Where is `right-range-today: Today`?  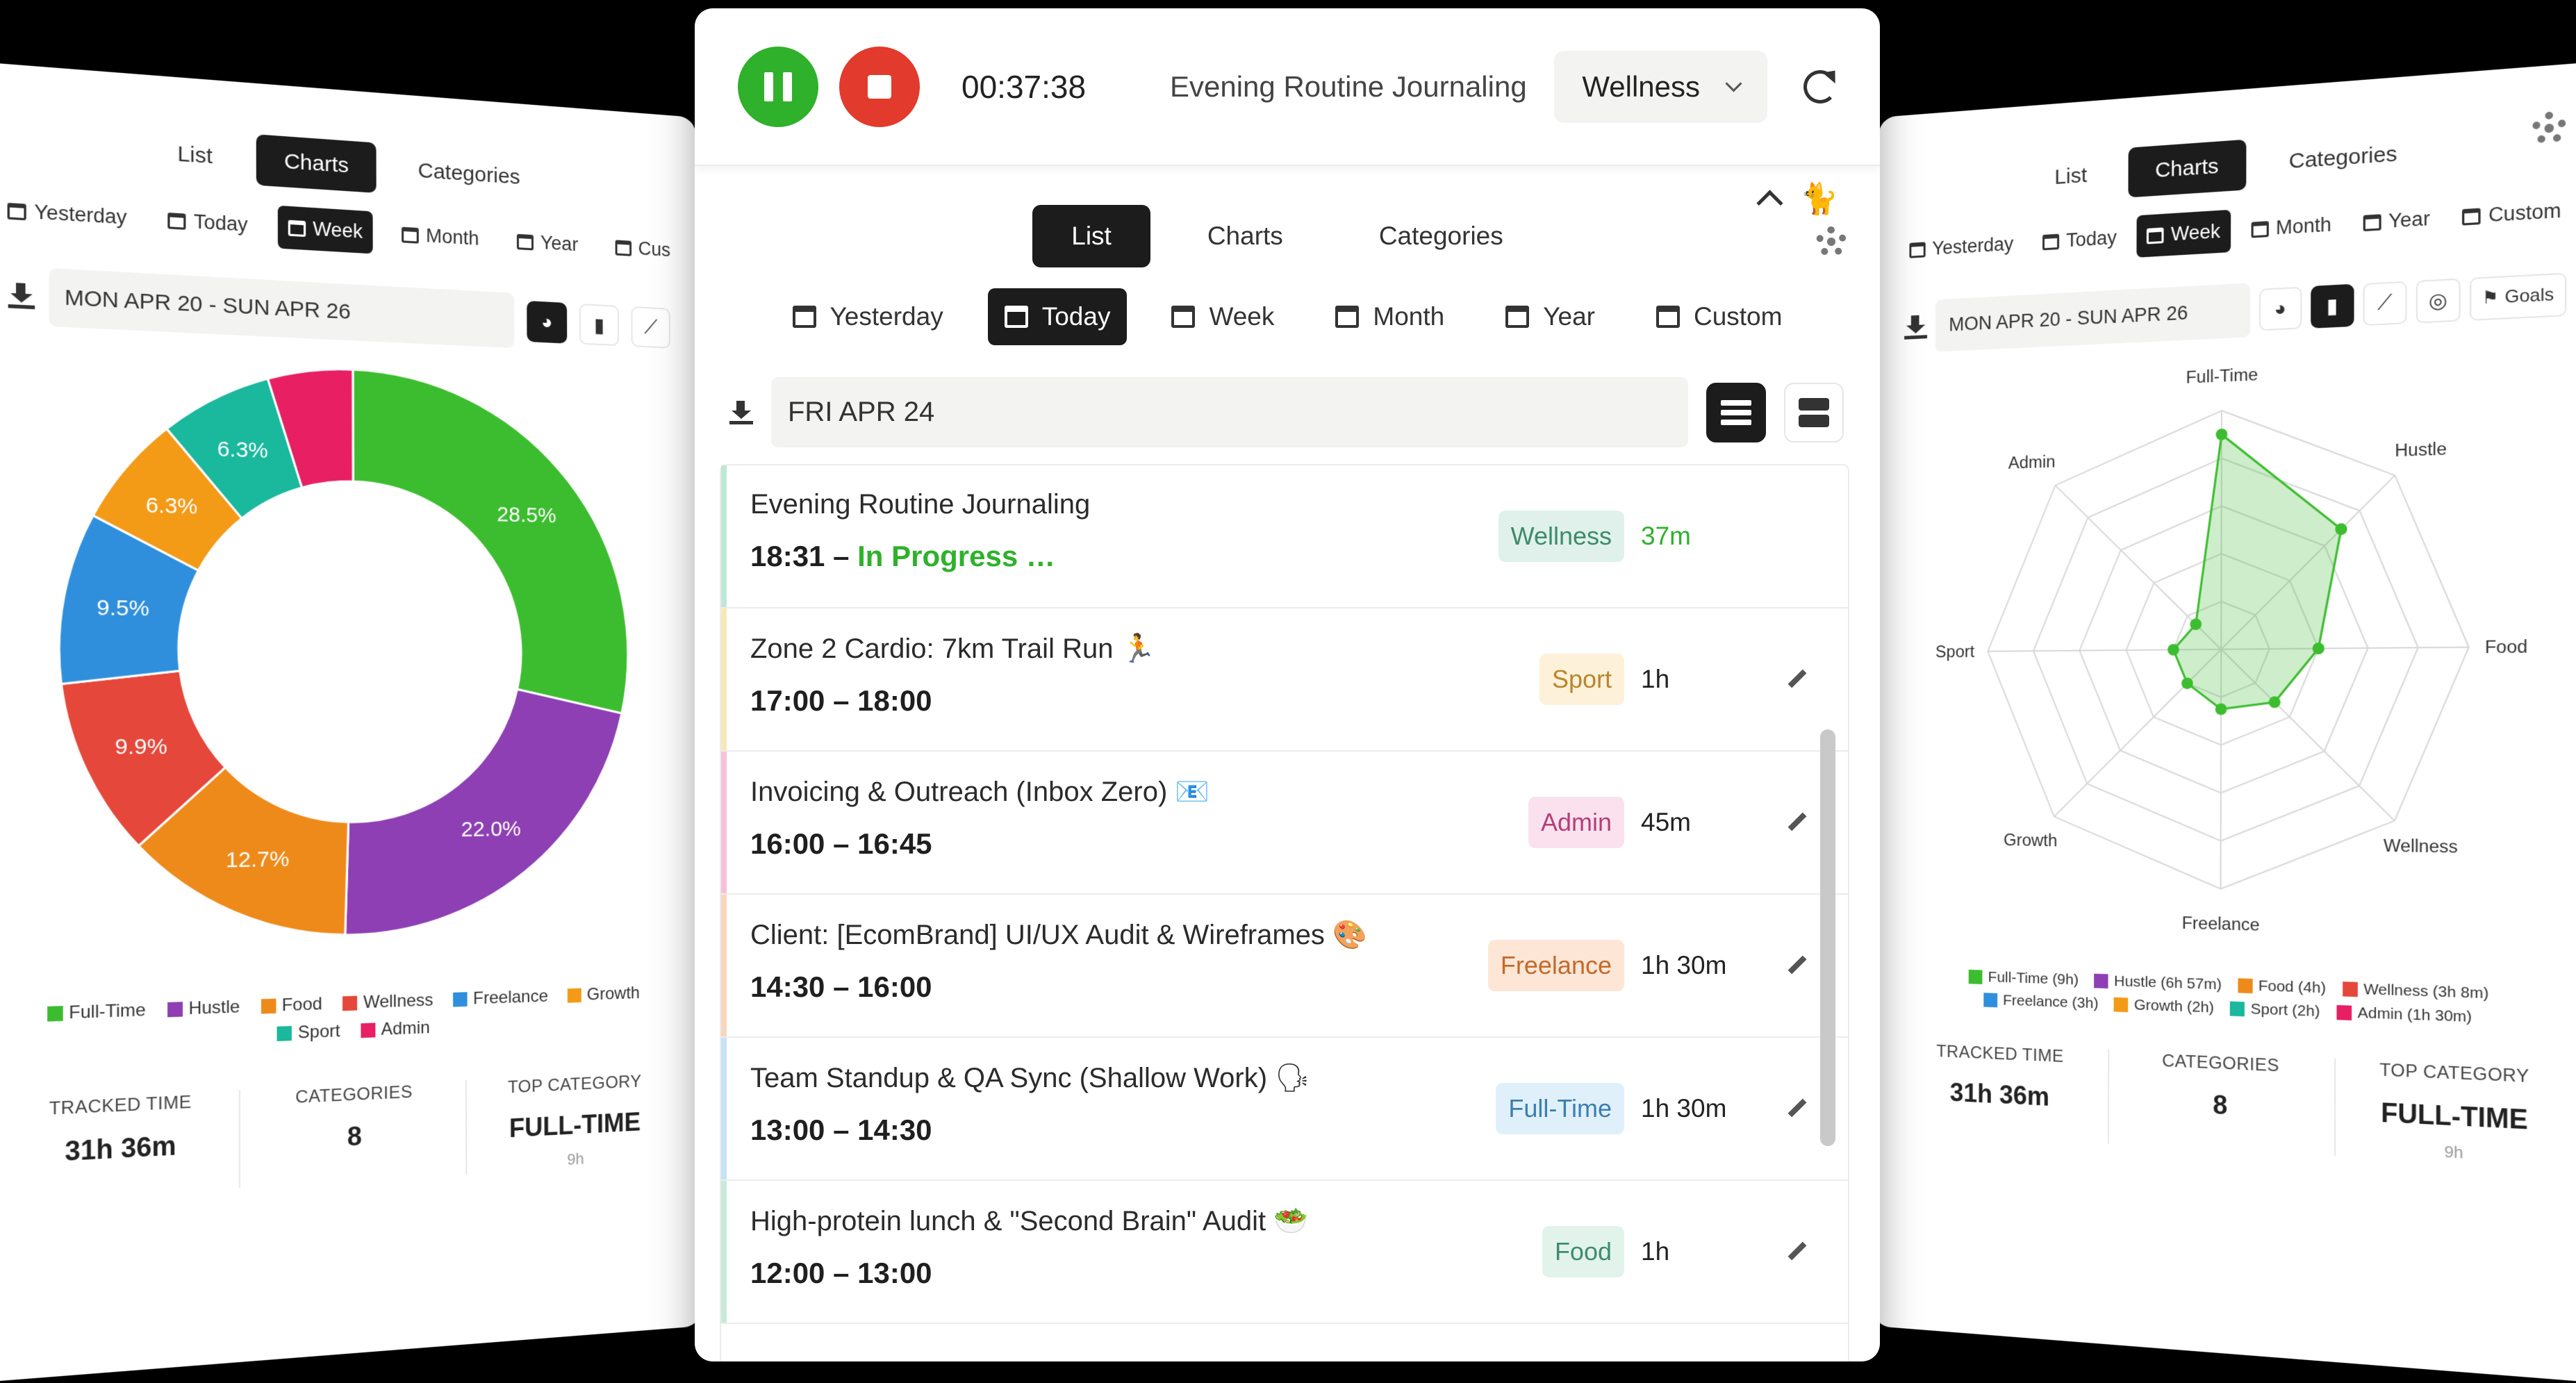
right-range-today: Today is located at coordinates (2080, 240).